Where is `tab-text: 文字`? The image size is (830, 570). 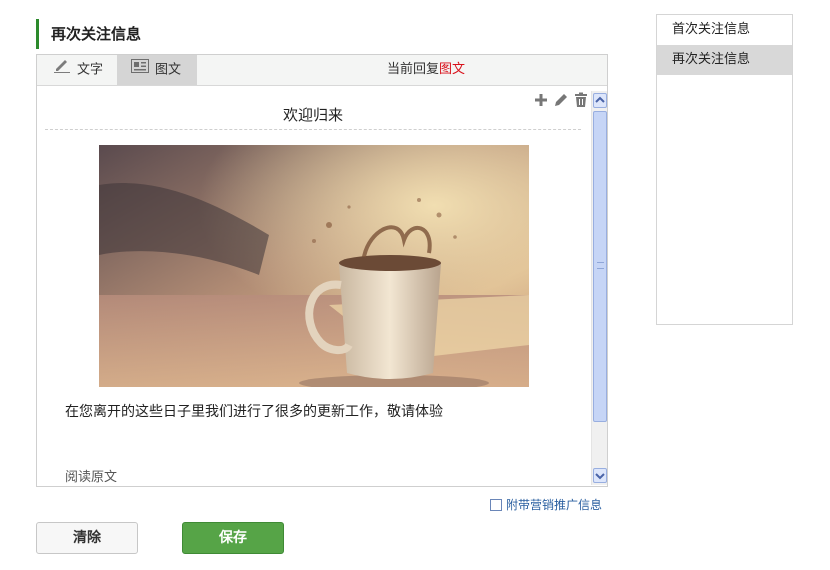 tab-text: 文字 is located at coordinates (77, 70).